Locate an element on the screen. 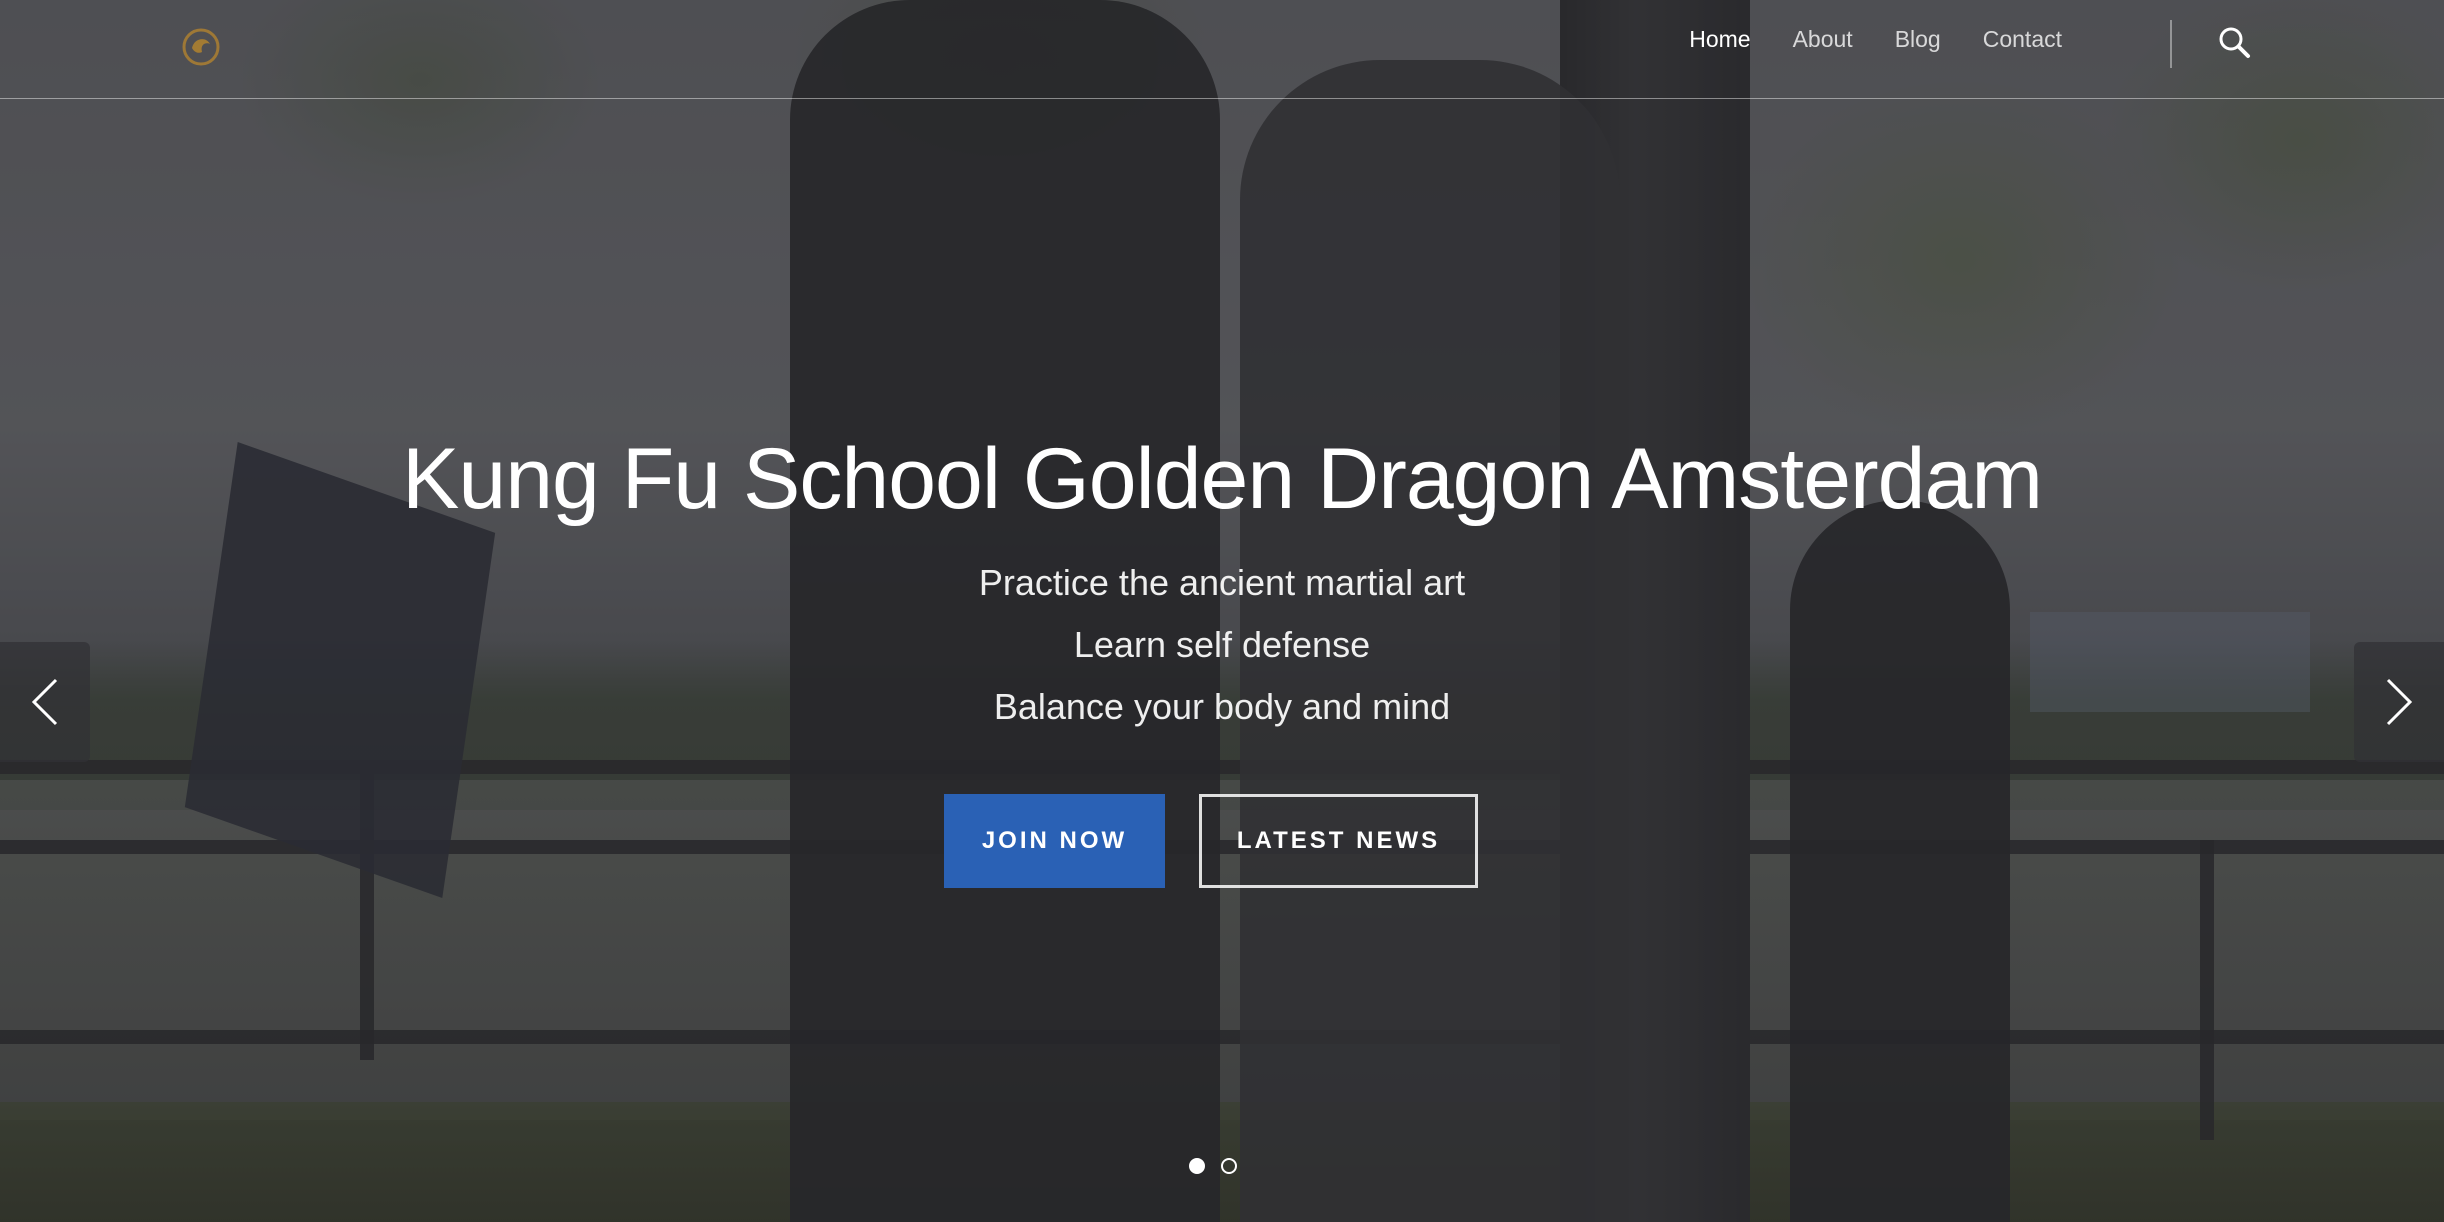 This screenshot has height=1222, width=2444. hero-line: Practice the ancient martial art is located at coordinates (1222, 582).